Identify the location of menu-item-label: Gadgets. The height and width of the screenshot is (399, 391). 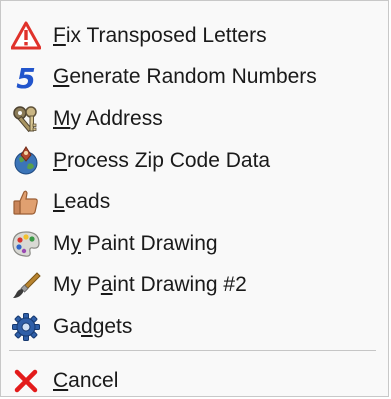
(93, 326).